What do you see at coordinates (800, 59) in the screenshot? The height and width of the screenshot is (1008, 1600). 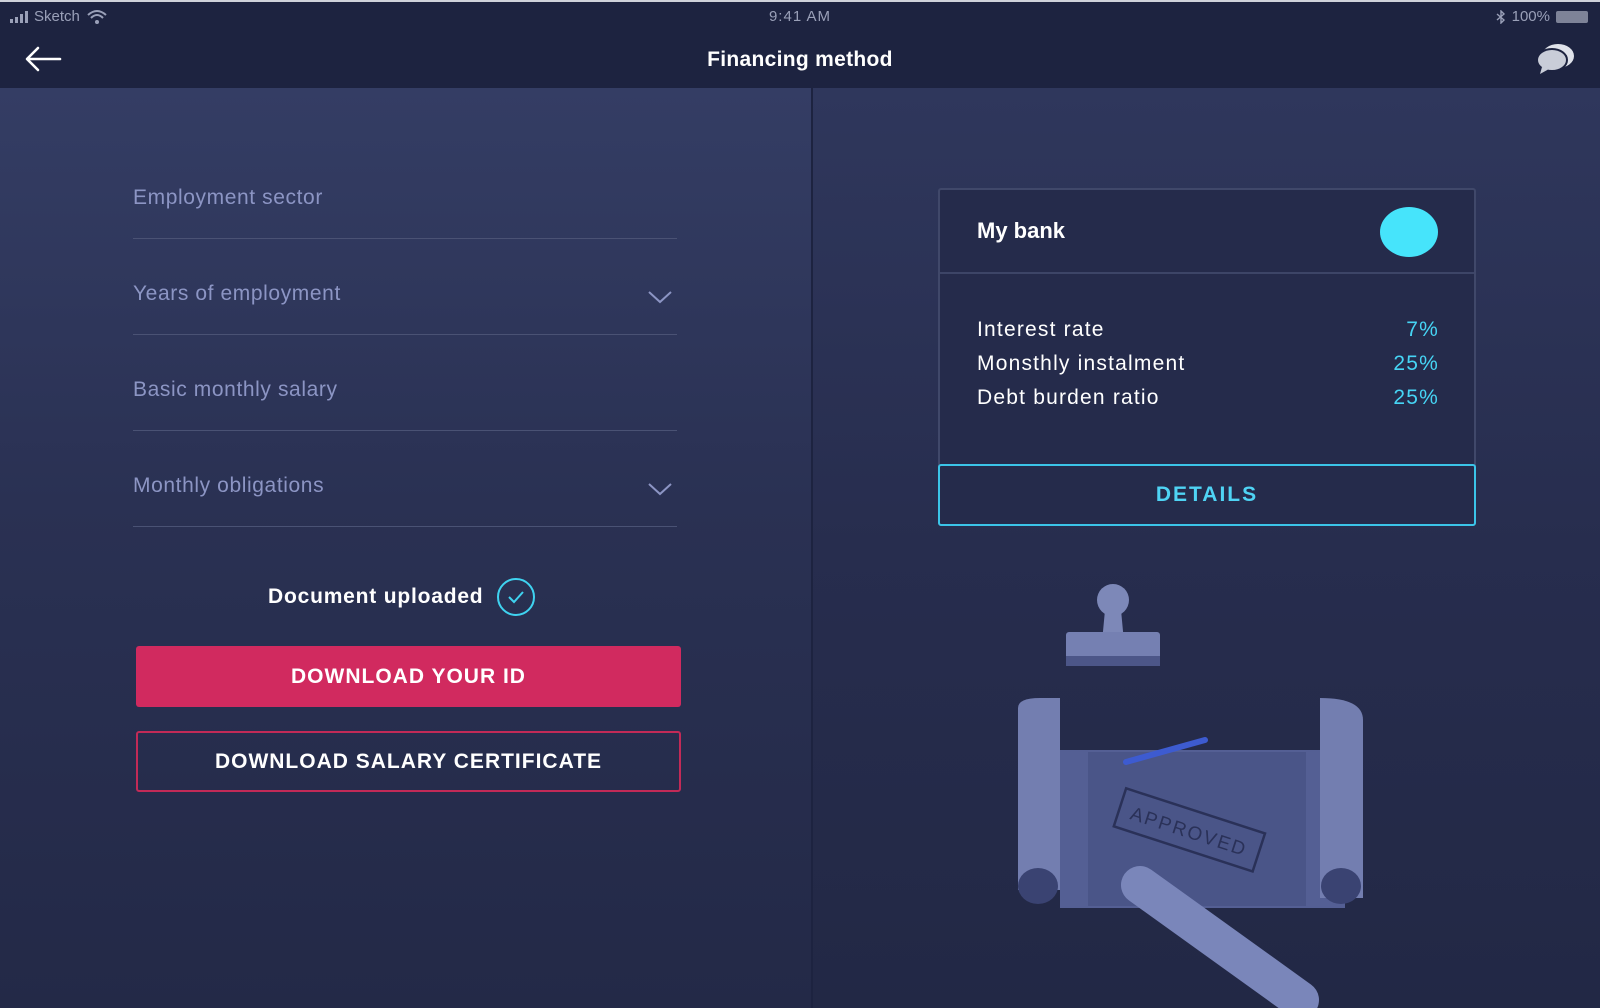 I see `page-title: Financing method` at bounding box center [800, 59].